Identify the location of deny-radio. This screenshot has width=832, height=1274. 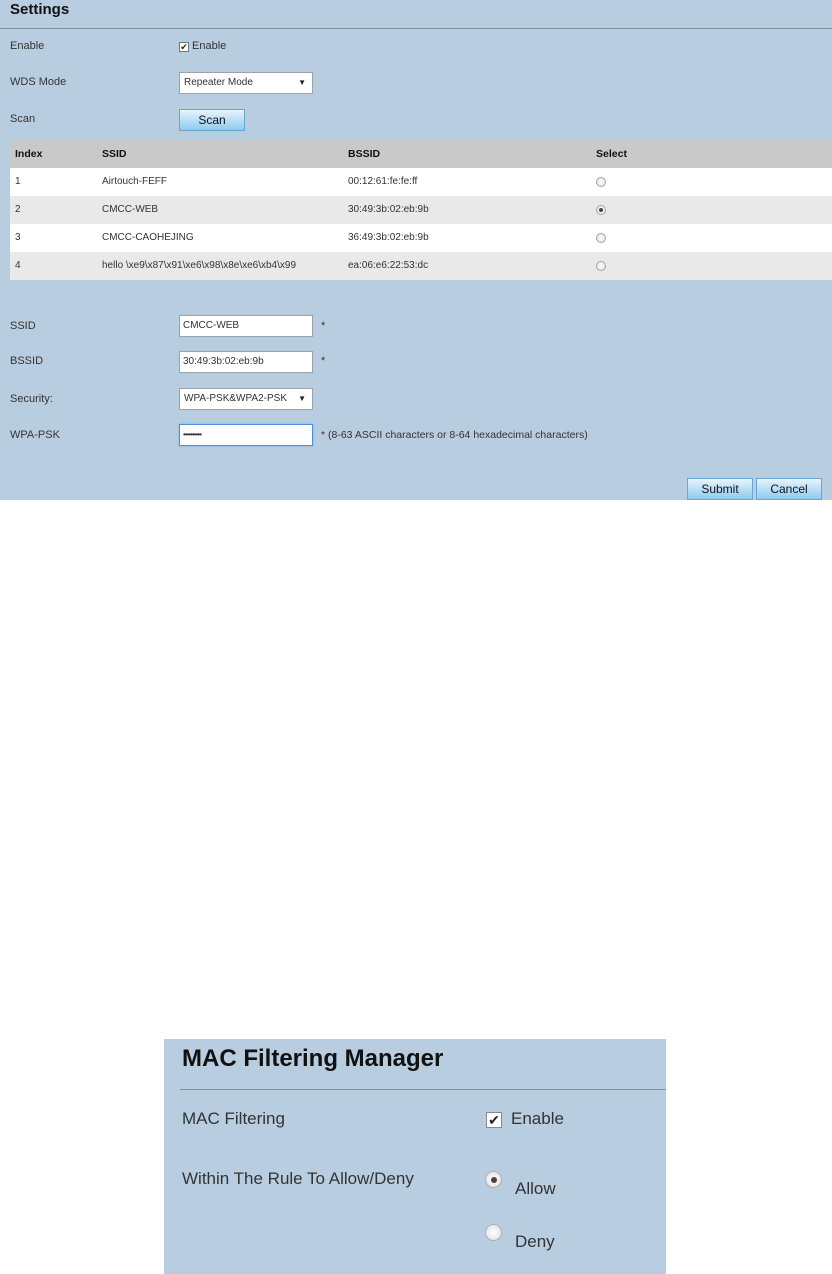
(493, 1232).